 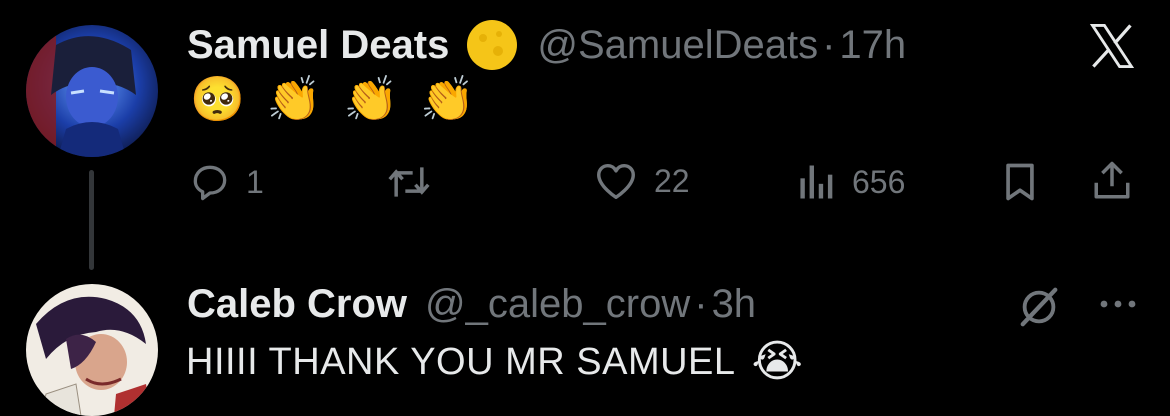 I want to click on analytics-icon, so click(x=816, y=182).